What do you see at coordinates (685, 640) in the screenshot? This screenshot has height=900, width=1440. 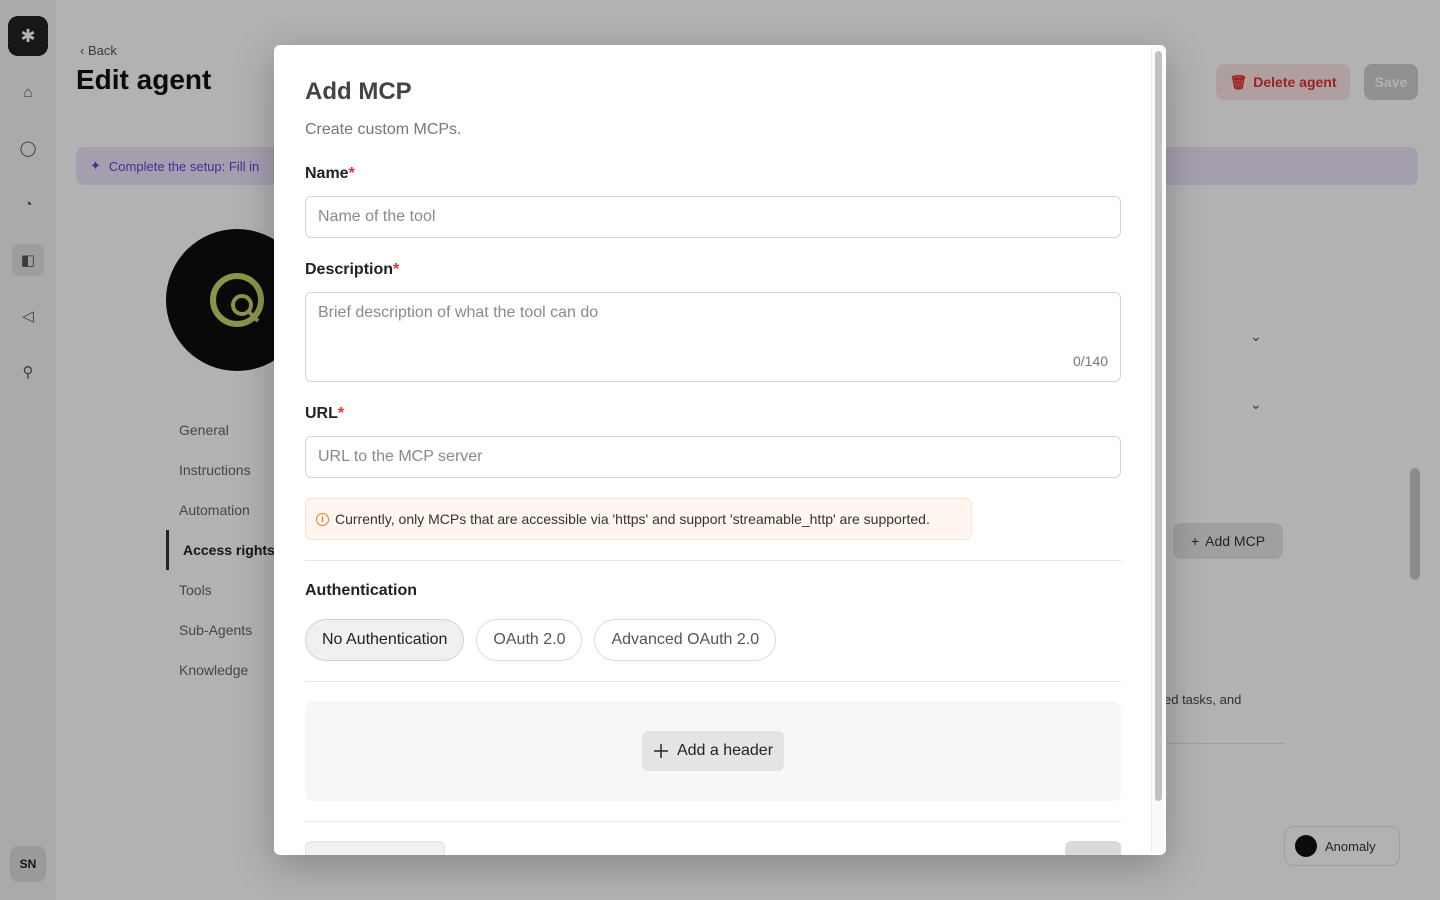 I see `auth-option-advanced-oauth2: Advanced OAuth 2.0` at bounding box center [685, 640].